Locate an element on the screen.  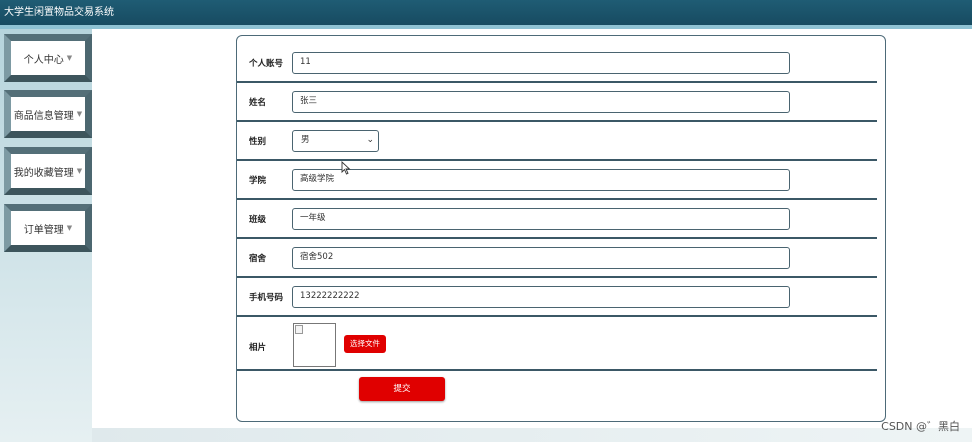
form-row-phone: 手机号码 13222222222 is located at coordinates (560, 297).